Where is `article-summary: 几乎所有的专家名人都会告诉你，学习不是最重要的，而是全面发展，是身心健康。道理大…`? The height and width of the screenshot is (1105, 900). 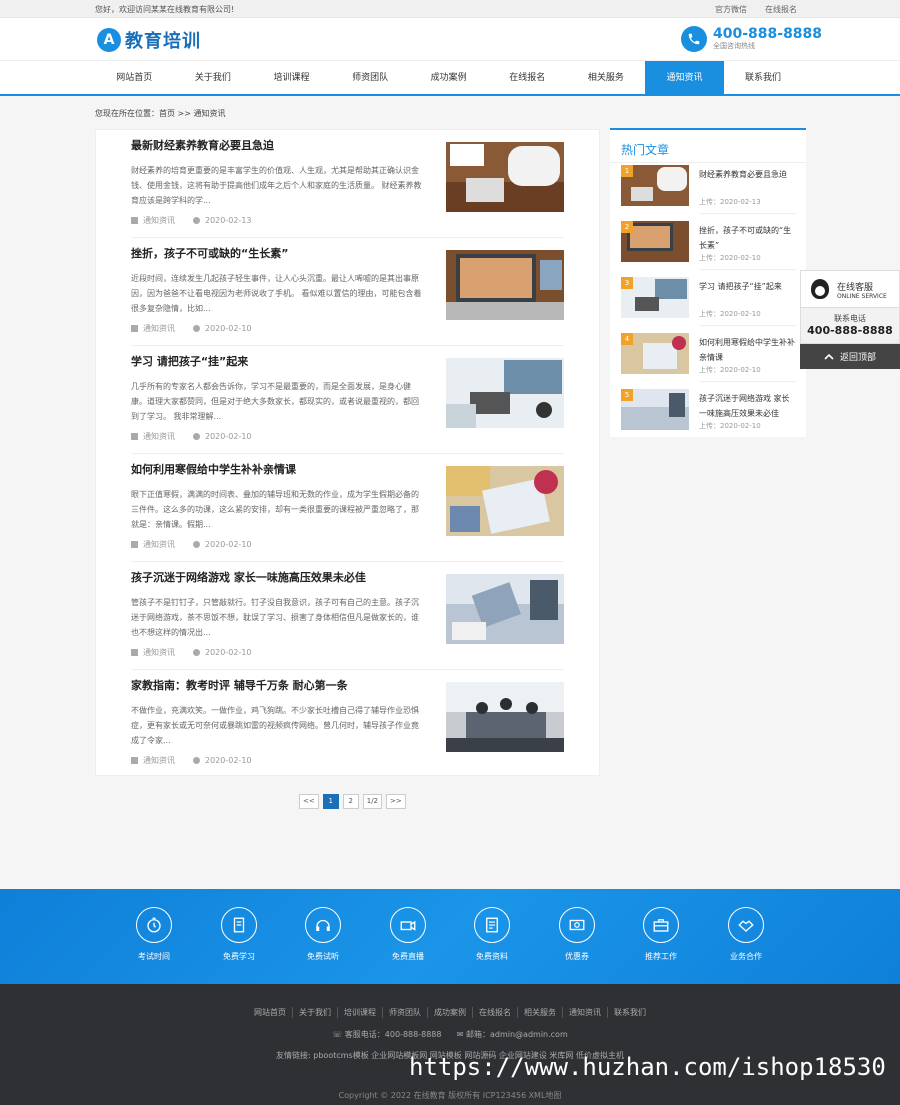
article-summary: 几乎所有的专家名人都会告诉你，学习不是最重要的，而是全面发展，是身心健康。道理大… is located at coordinates (275, 401).